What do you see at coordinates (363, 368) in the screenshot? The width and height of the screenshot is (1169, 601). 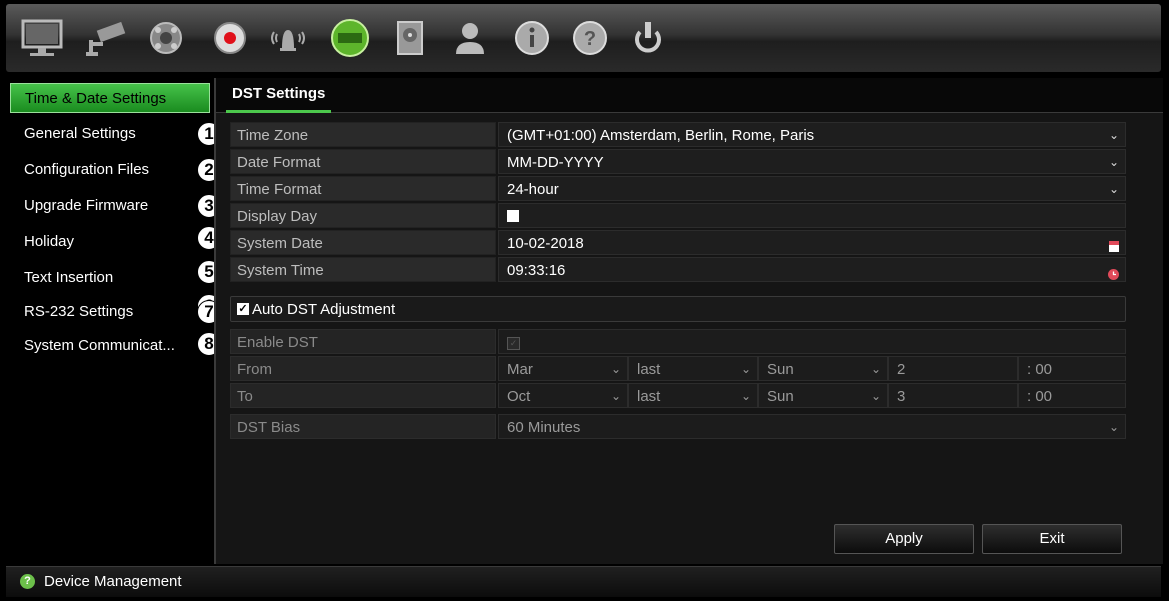 I see `dst-from-label: From` at bounding box center [363, 368].